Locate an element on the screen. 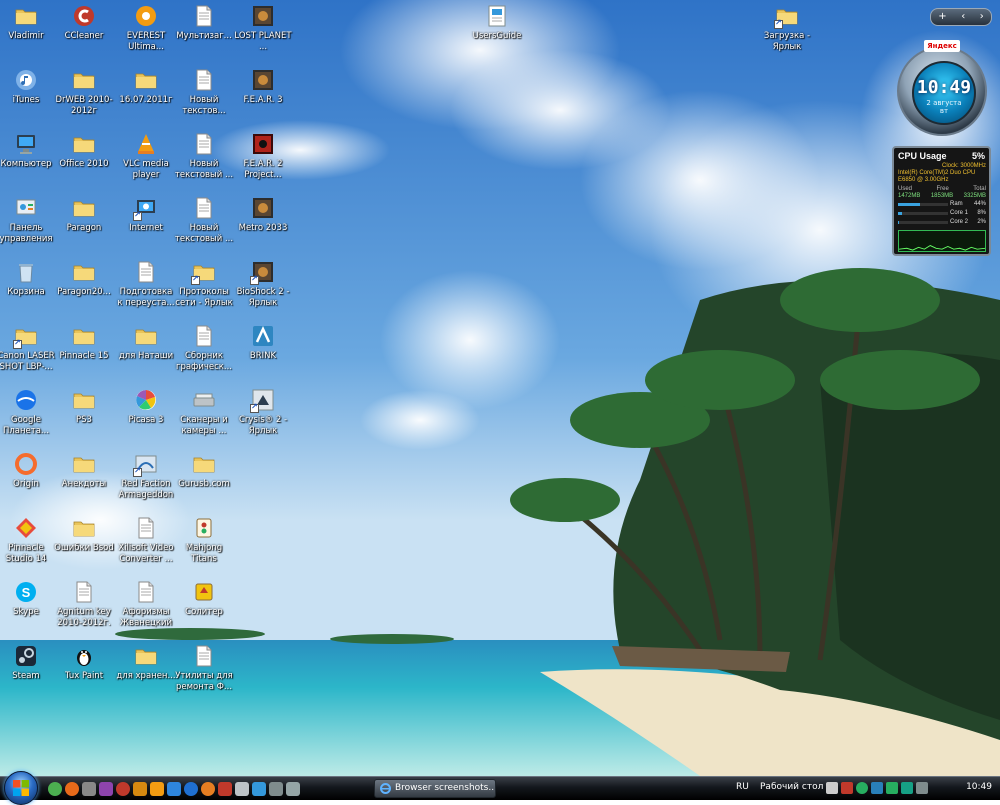  taskbar-clock: 10:49 is located at coordinates (979, 787).